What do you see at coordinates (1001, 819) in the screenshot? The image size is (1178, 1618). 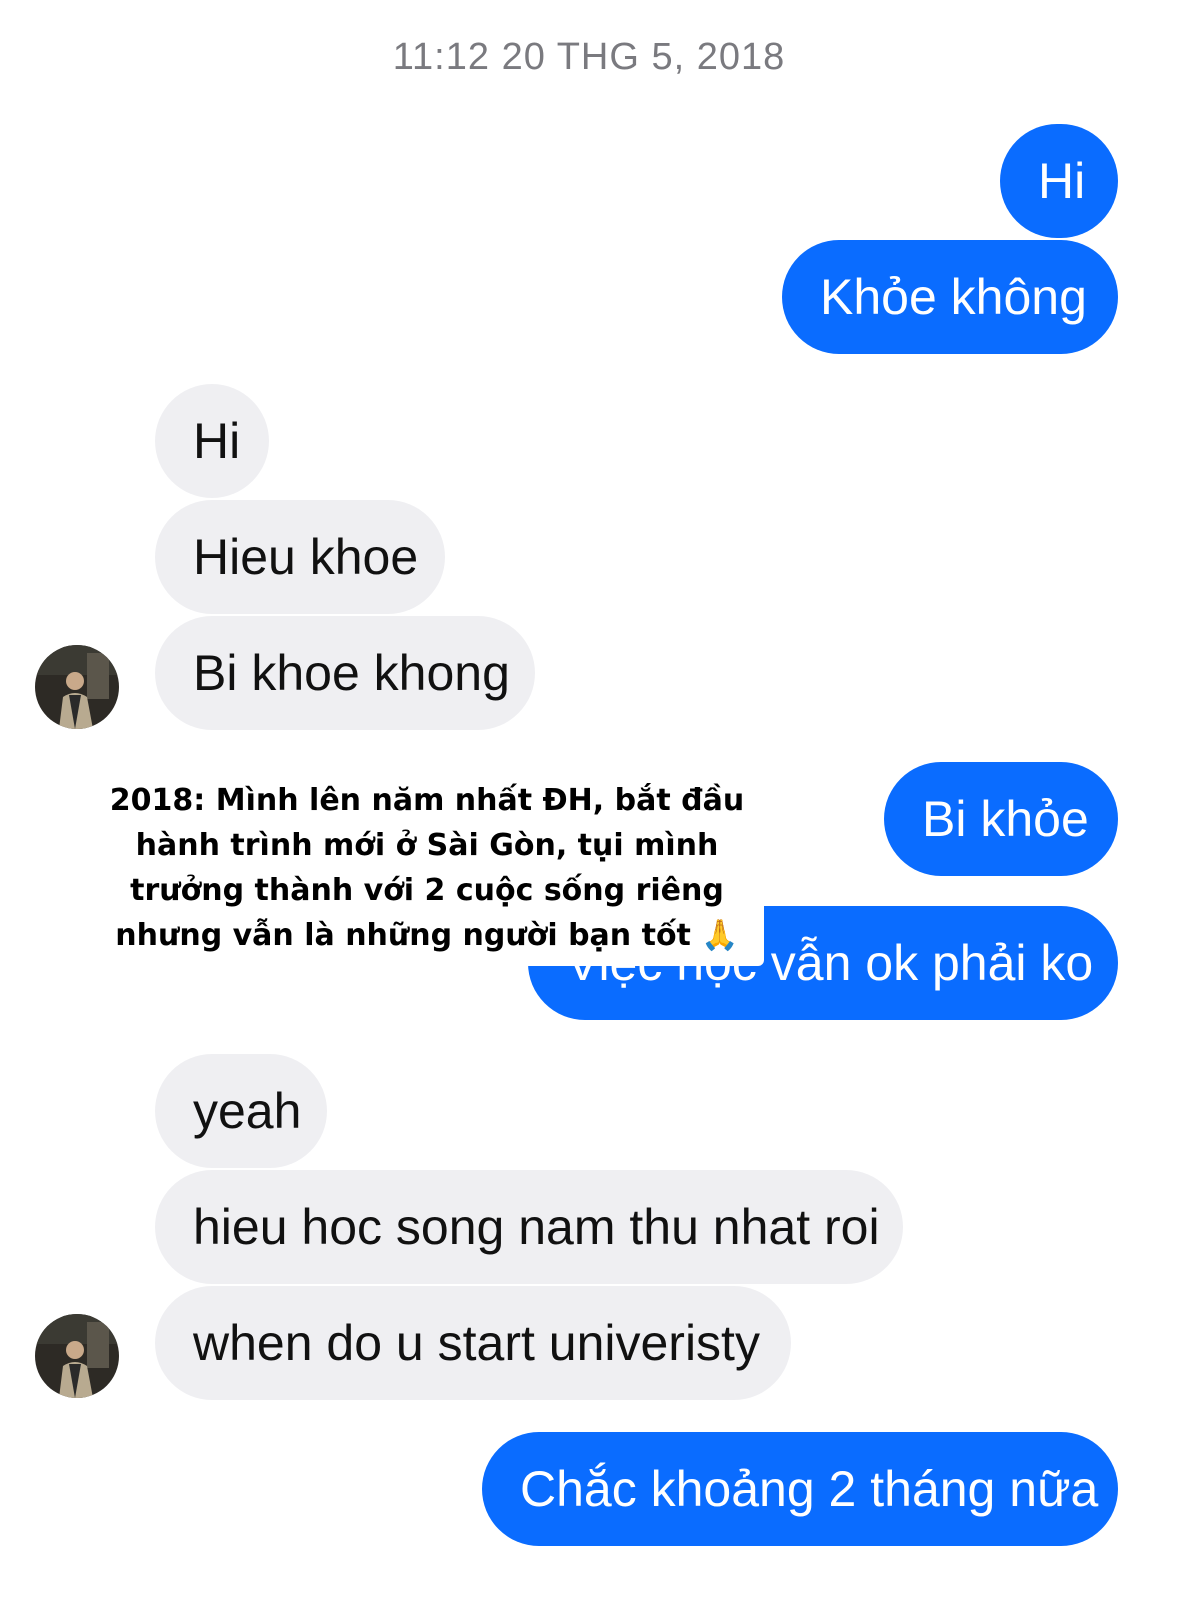 I see `message-bubble-outgoing: Bi khỏe` at bounding box center [1001, 819].